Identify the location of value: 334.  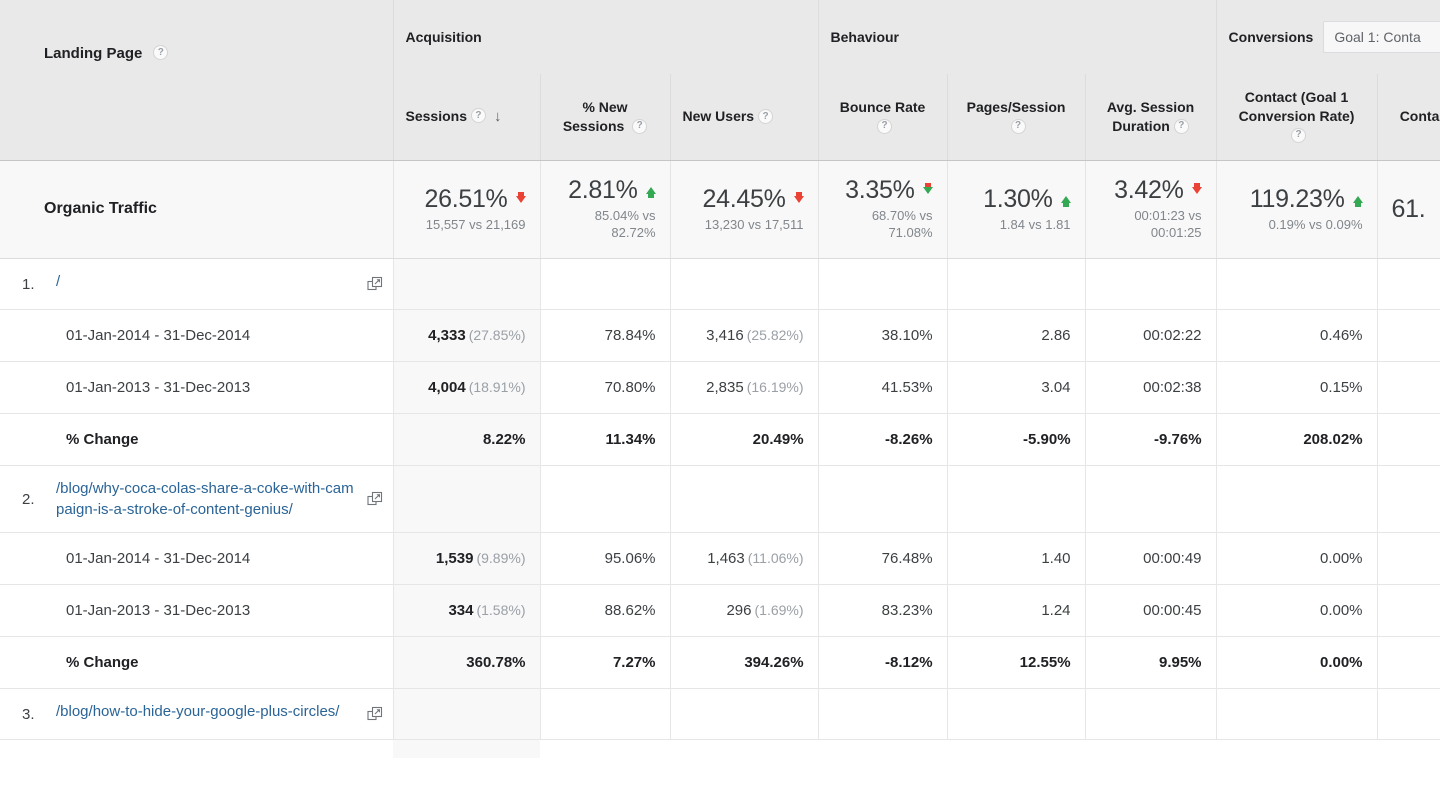
(461, 611).